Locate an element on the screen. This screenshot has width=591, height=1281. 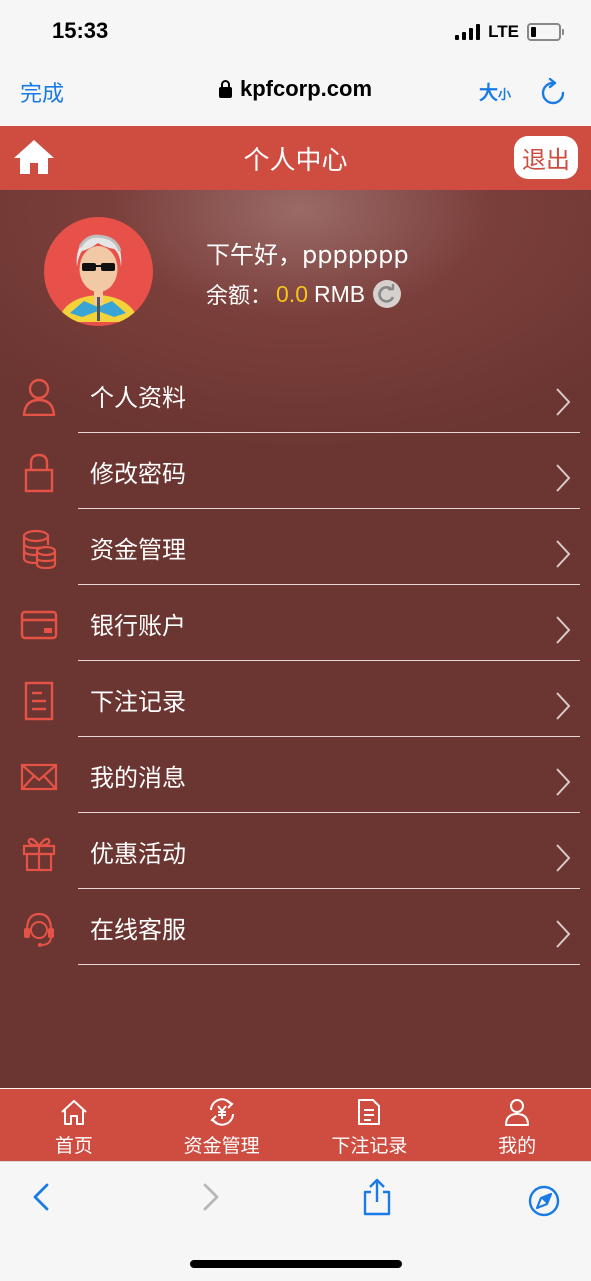
tab-label: 下注记录 is located at coordinates (369, 1146).